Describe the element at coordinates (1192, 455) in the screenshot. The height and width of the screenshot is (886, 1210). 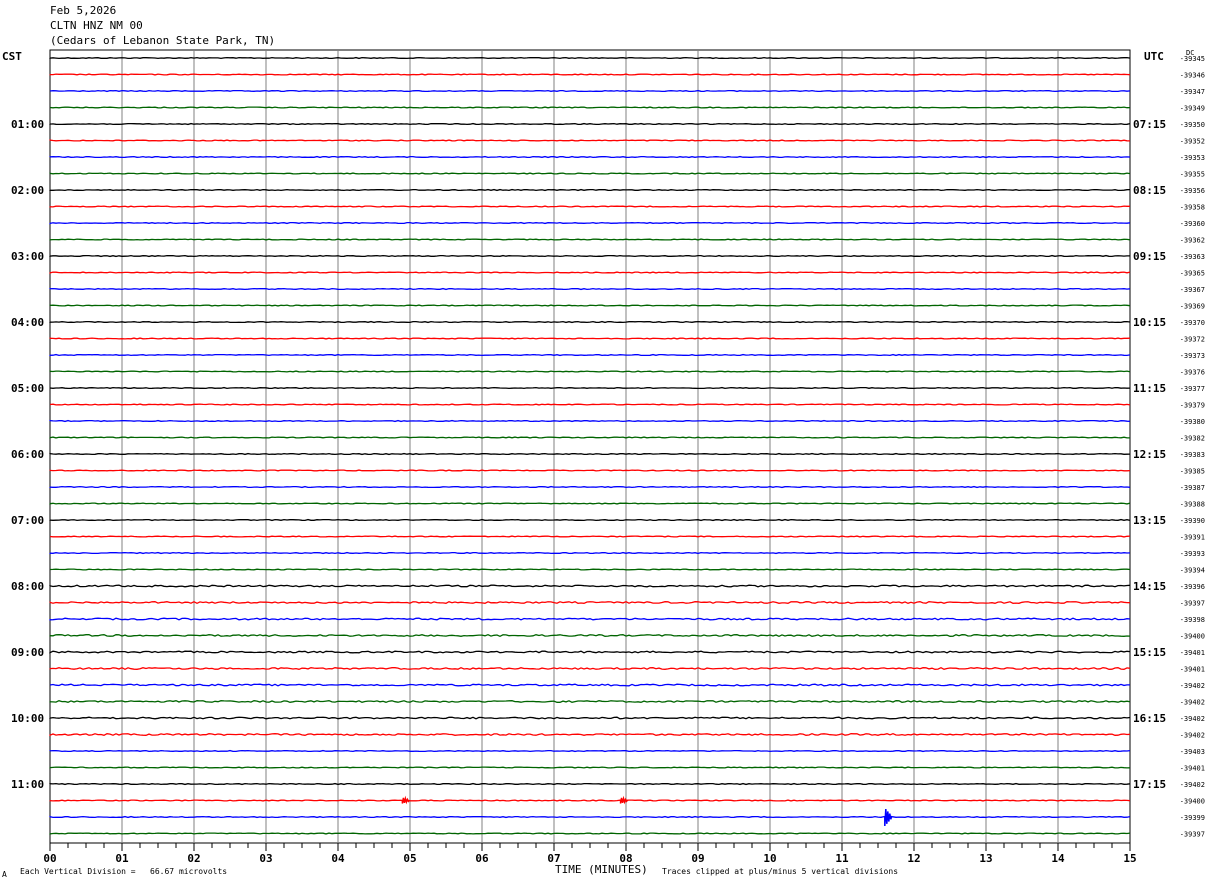
I see `dc-offset-label: -39383` at that location.